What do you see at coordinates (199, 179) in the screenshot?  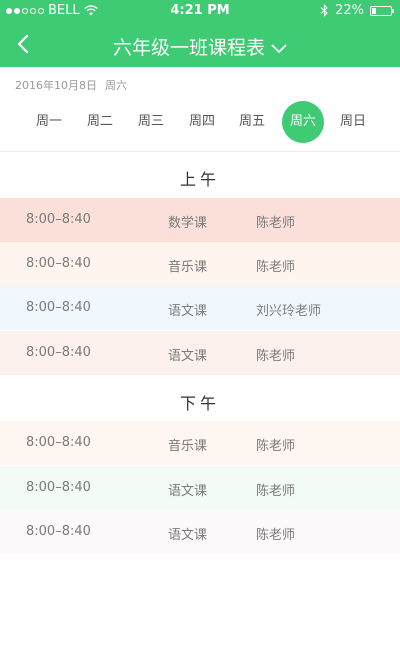 I see `morning-label: 上午` at bounding box center [199, 179].